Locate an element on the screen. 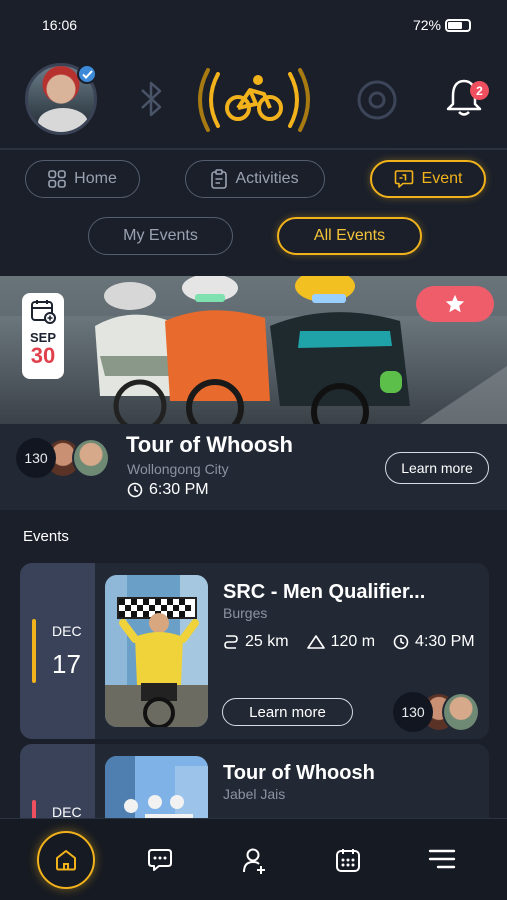 This screenshot has width=507, height=900. chat-icon is located at coordinates (160, 860).